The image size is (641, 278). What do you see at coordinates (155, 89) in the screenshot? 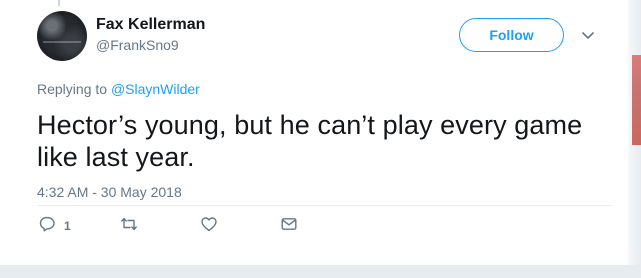
I see `reply-mention-link: @SlaynWilder` at bounding box center [155, 89].